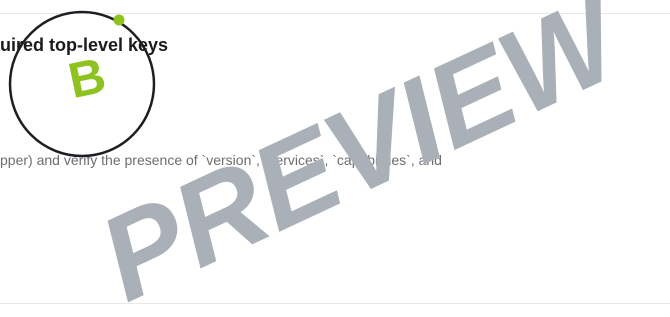  Describe the element at coordinates (87, 78) in the screenshot. I see `logo-letter: B` at that location.